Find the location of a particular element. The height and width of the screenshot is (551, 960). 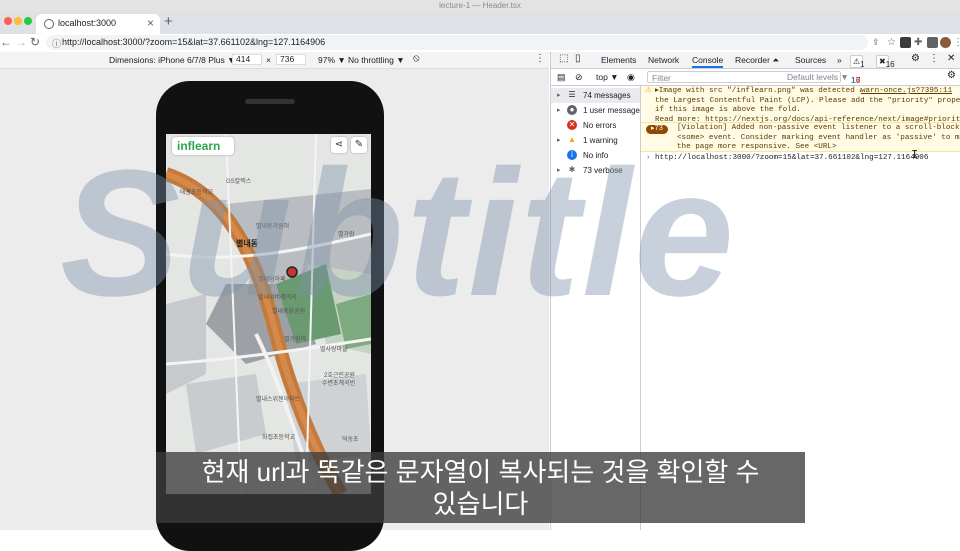

sidebar-item-messages: ▸ ☰ 74 messages is located at coordinates (595, 95).